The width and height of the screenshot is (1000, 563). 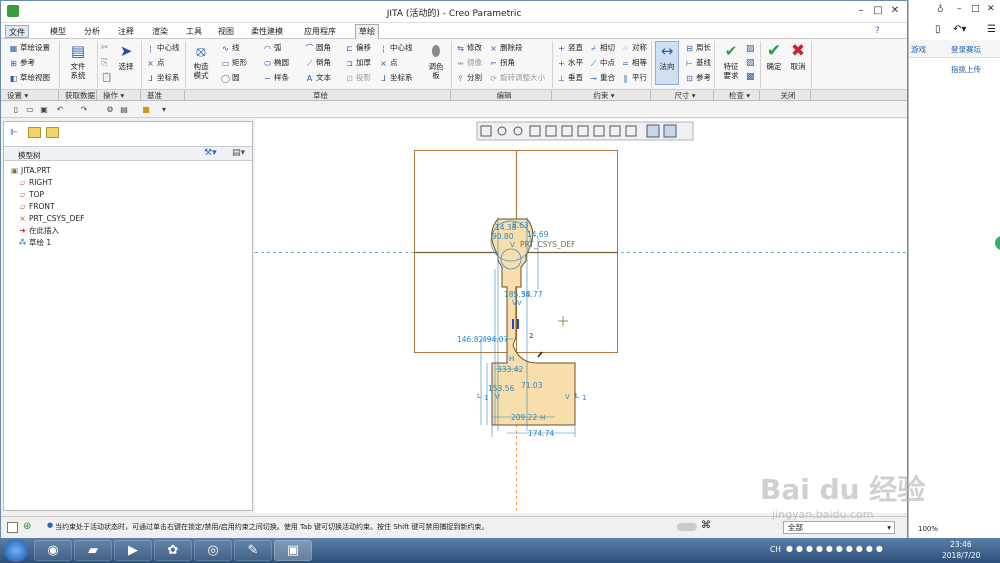 I want to click on close-icon: ✕, so click(x=895, y=11).